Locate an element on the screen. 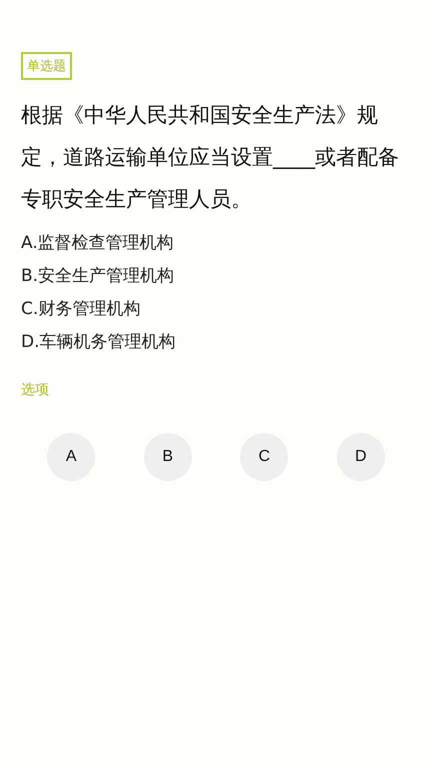  option-text: D.车辆机务管理机构 is located at coordinates (98, 342).